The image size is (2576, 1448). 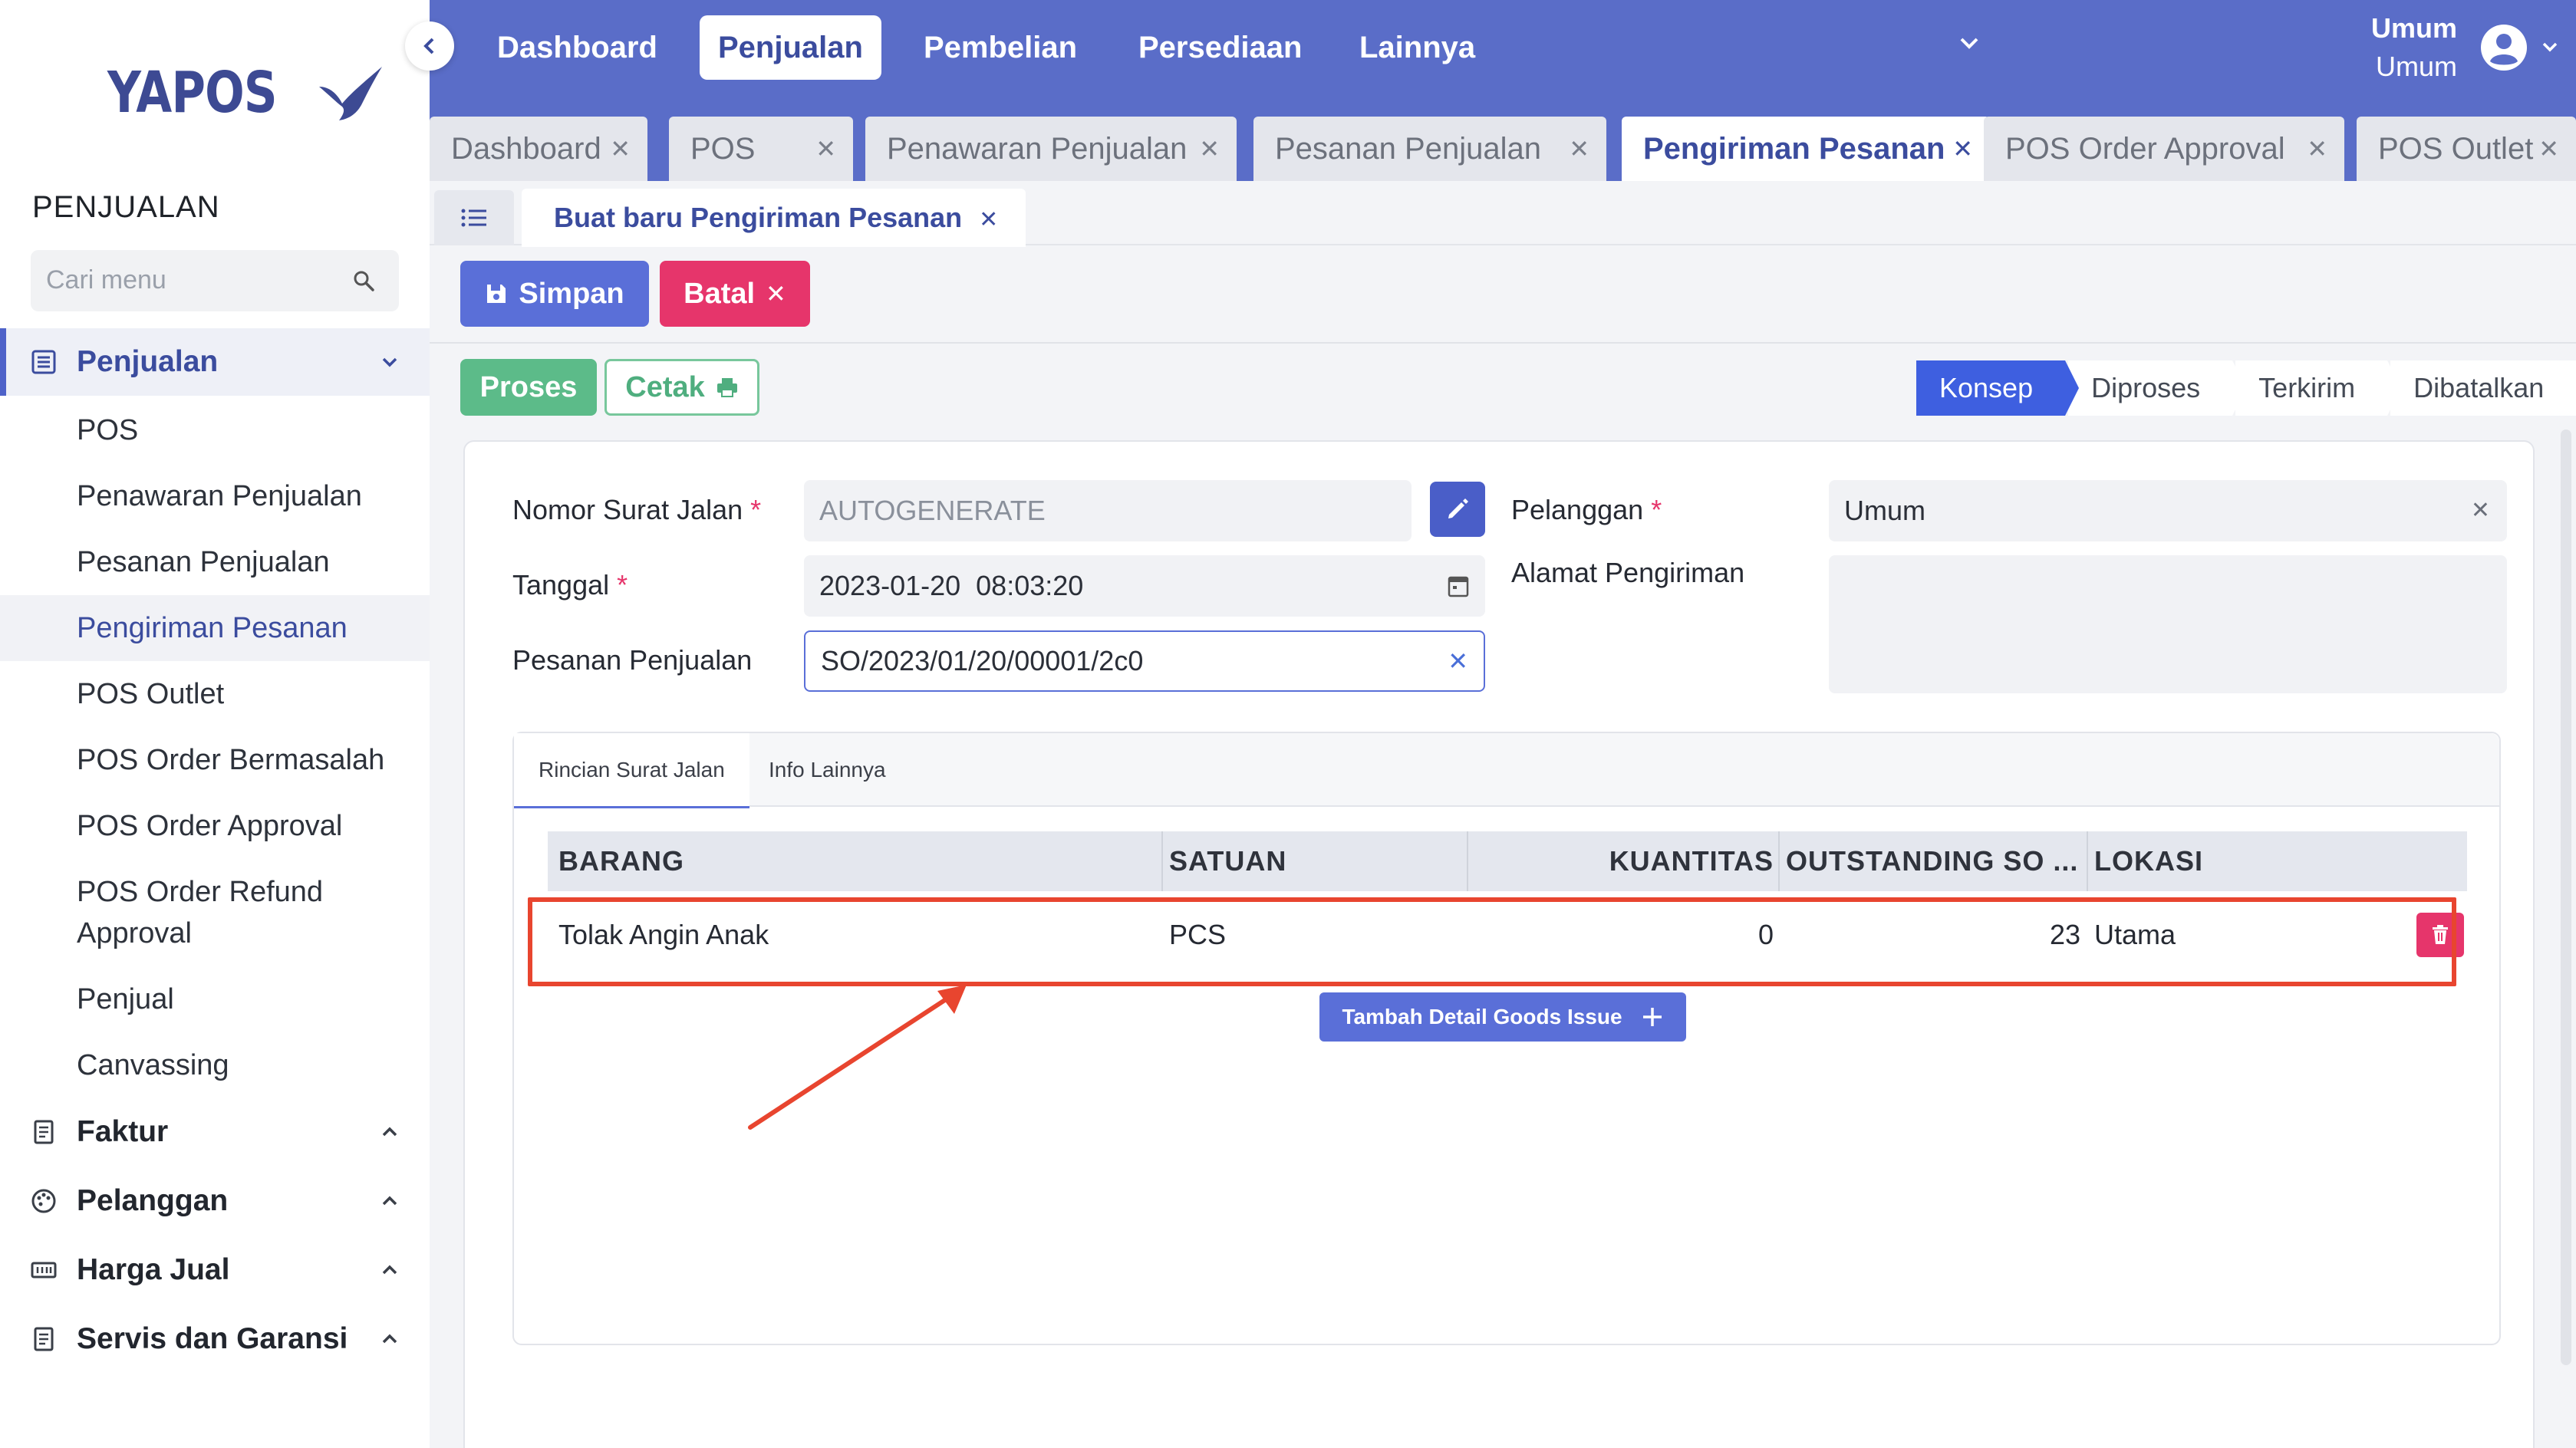 I want to click on page-scrollbar, so click(x=2566, y=897).